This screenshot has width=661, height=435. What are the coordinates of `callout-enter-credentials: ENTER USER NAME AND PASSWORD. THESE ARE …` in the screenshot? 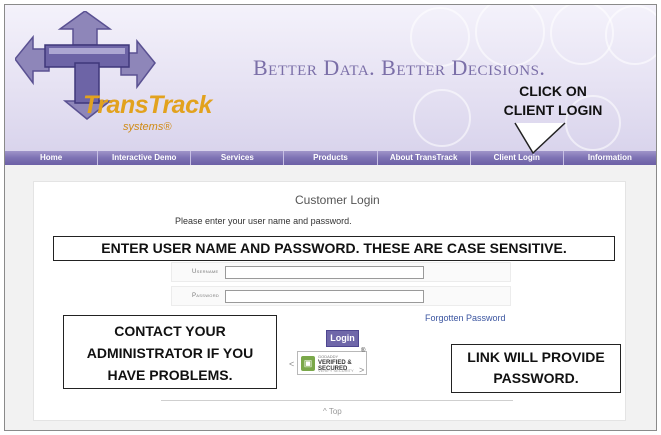 It's located at (334, 248).